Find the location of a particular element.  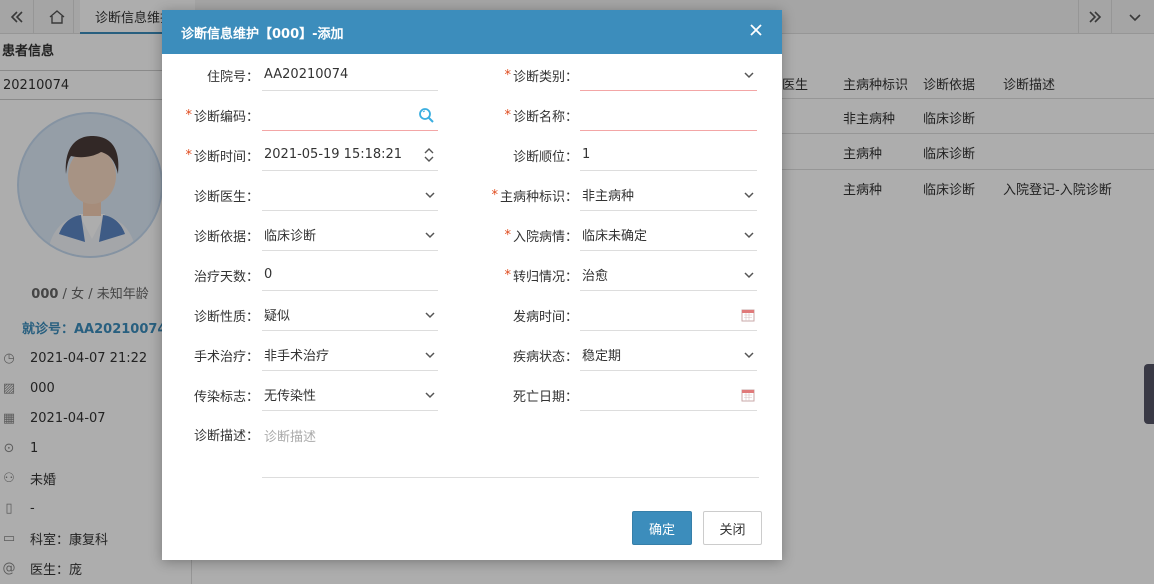

close-button: 关闭 is located at coordinates (732, 528).